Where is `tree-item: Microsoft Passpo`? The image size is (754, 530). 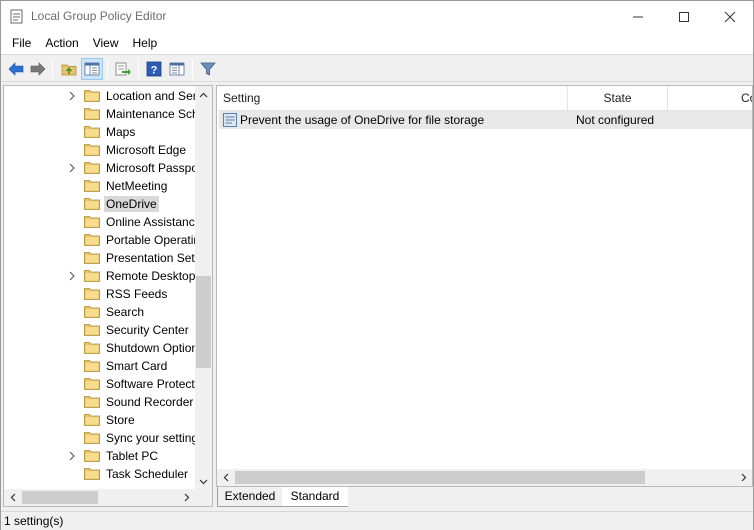
tree-item: Microsoft Passpo is located at coordinates (101, 168).